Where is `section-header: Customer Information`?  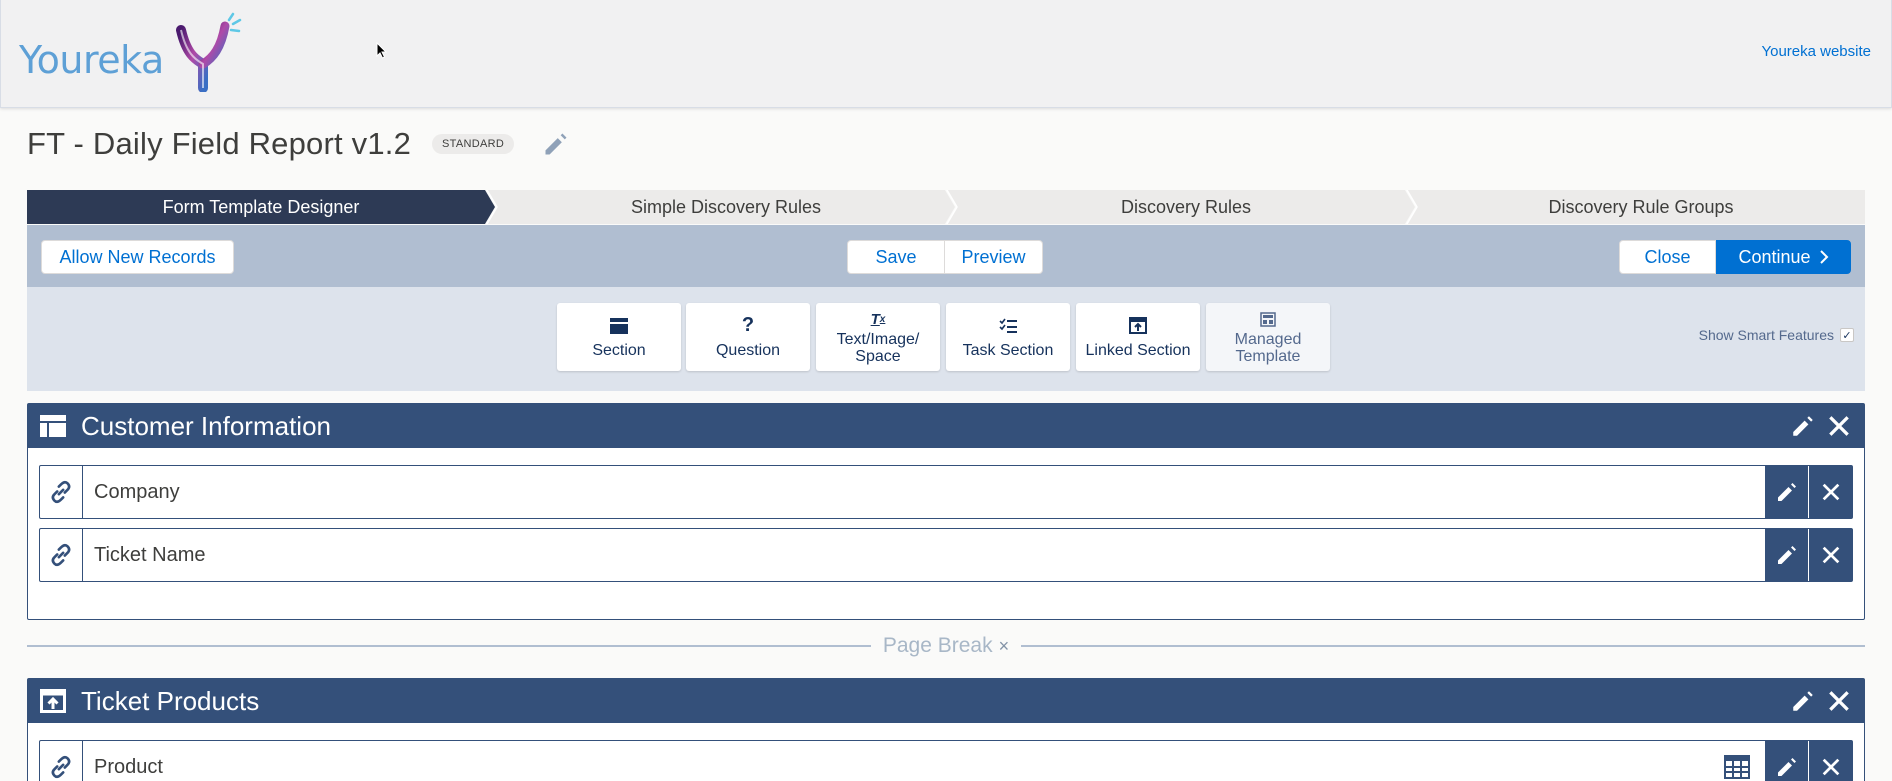 section-header: Customer Information is located at coordinates (946, 426).